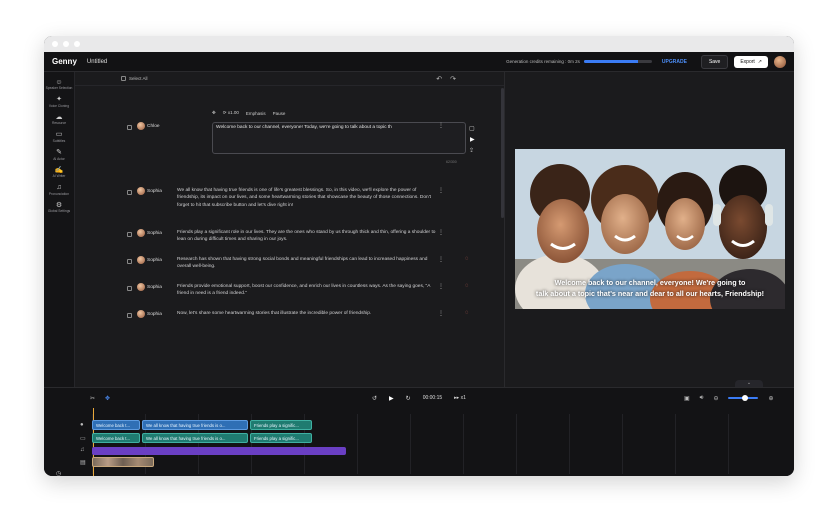 This screenshot has height=523, width=830. What do you see at coordinates (453, 79) in the screenshot?
I see `redo-icon: ↷` at bounding box center [453, 79].